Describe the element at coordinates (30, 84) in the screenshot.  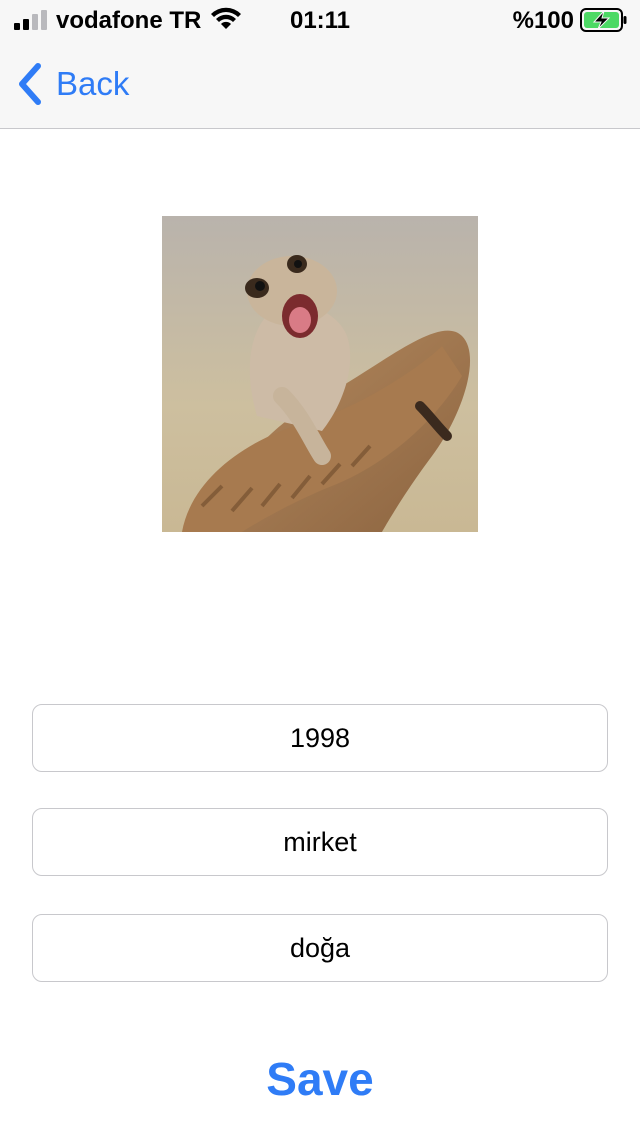
I see `chevron-left-icon` at that location.